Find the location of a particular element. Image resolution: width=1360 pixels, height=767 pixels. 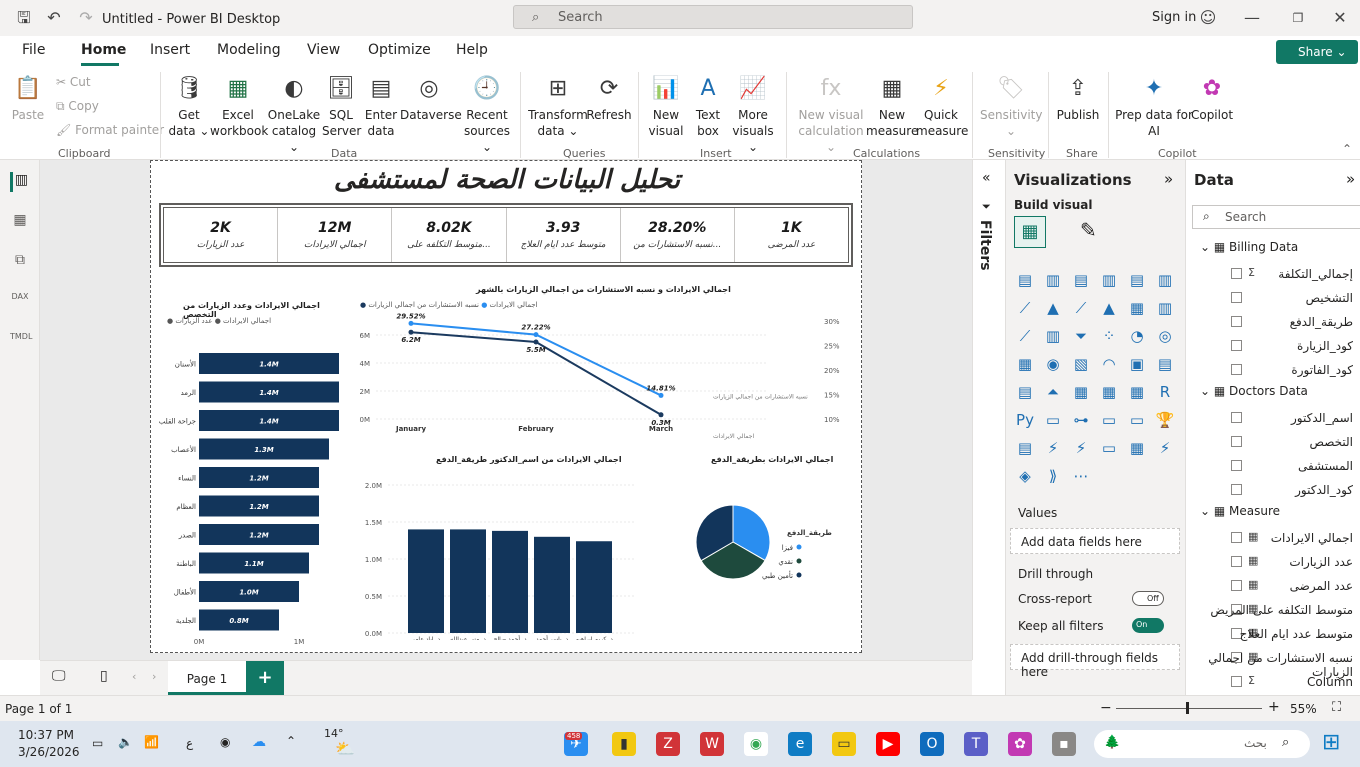

new-visual-button: 📊 New visual is located at coordinates (666, 106).